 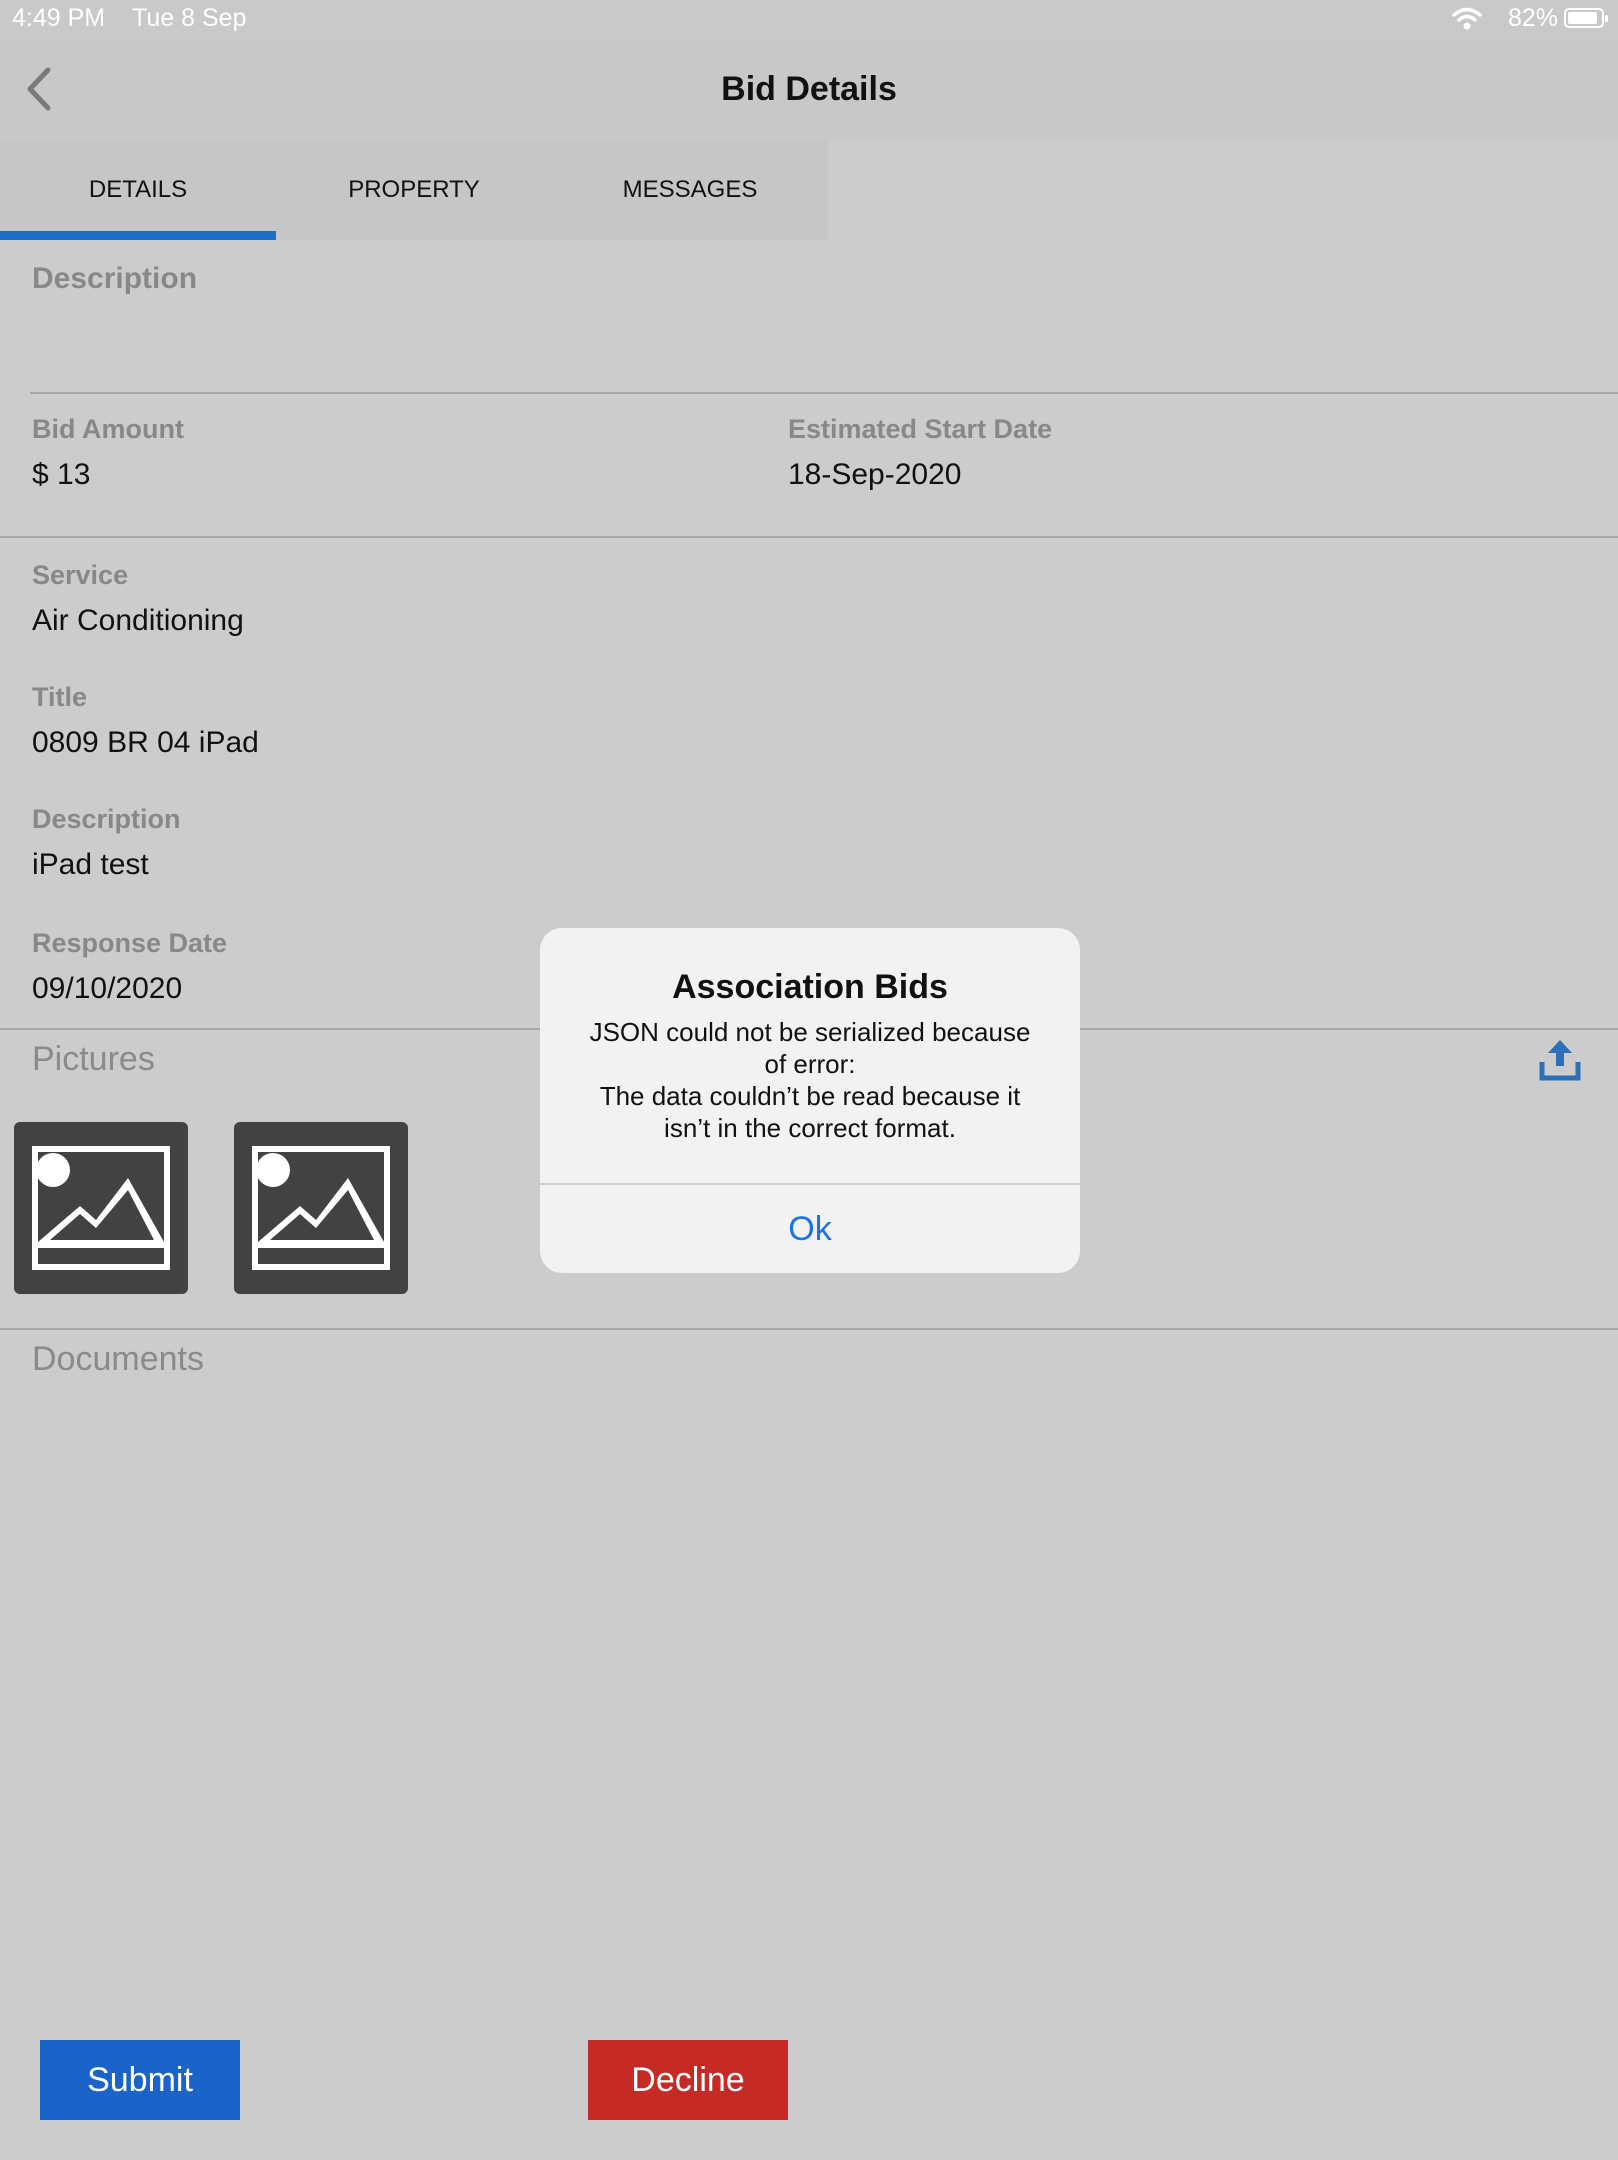 I want to click on start-date-label: Estimated Start Date, so click(x=920, y=429).